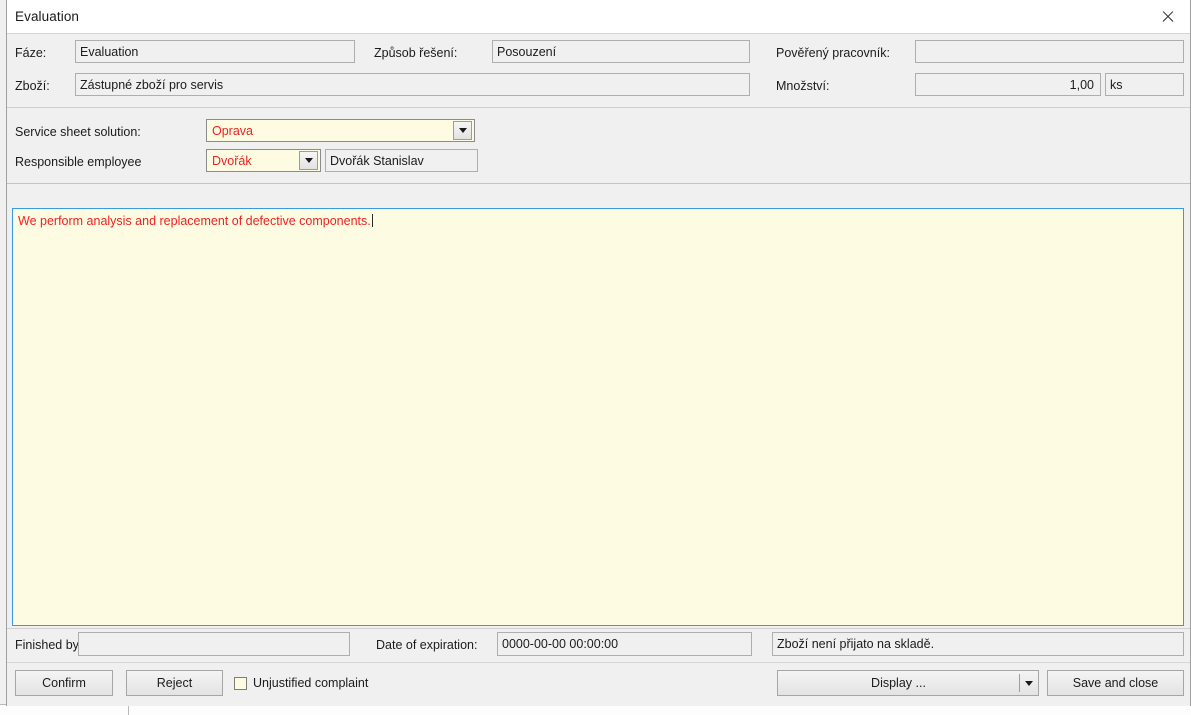 Image resolution: width=1191 pixels, height=715 pixels. What do you see at coordinates (214, 644) in the screenshot?
I see `finished-by-field` at bounding box center [214, 644].